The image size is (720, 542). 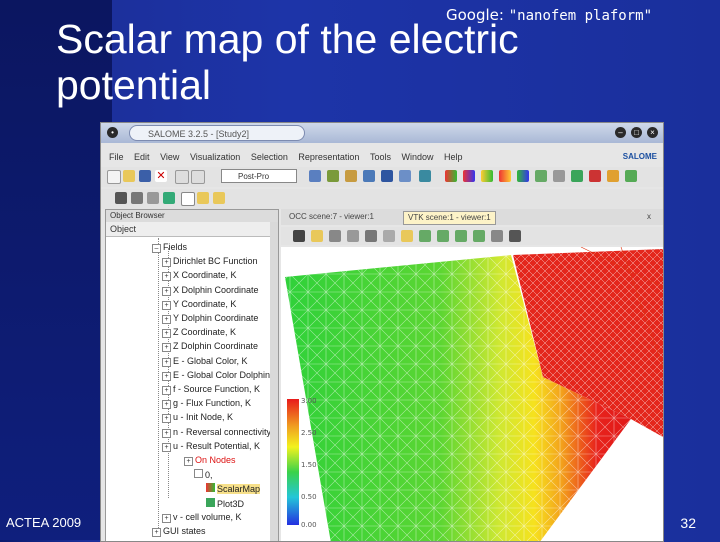 What do you see at coordinates (417, 157) in the screenshot?
I see `menu-window: Window` at bounding box center [417, 157].